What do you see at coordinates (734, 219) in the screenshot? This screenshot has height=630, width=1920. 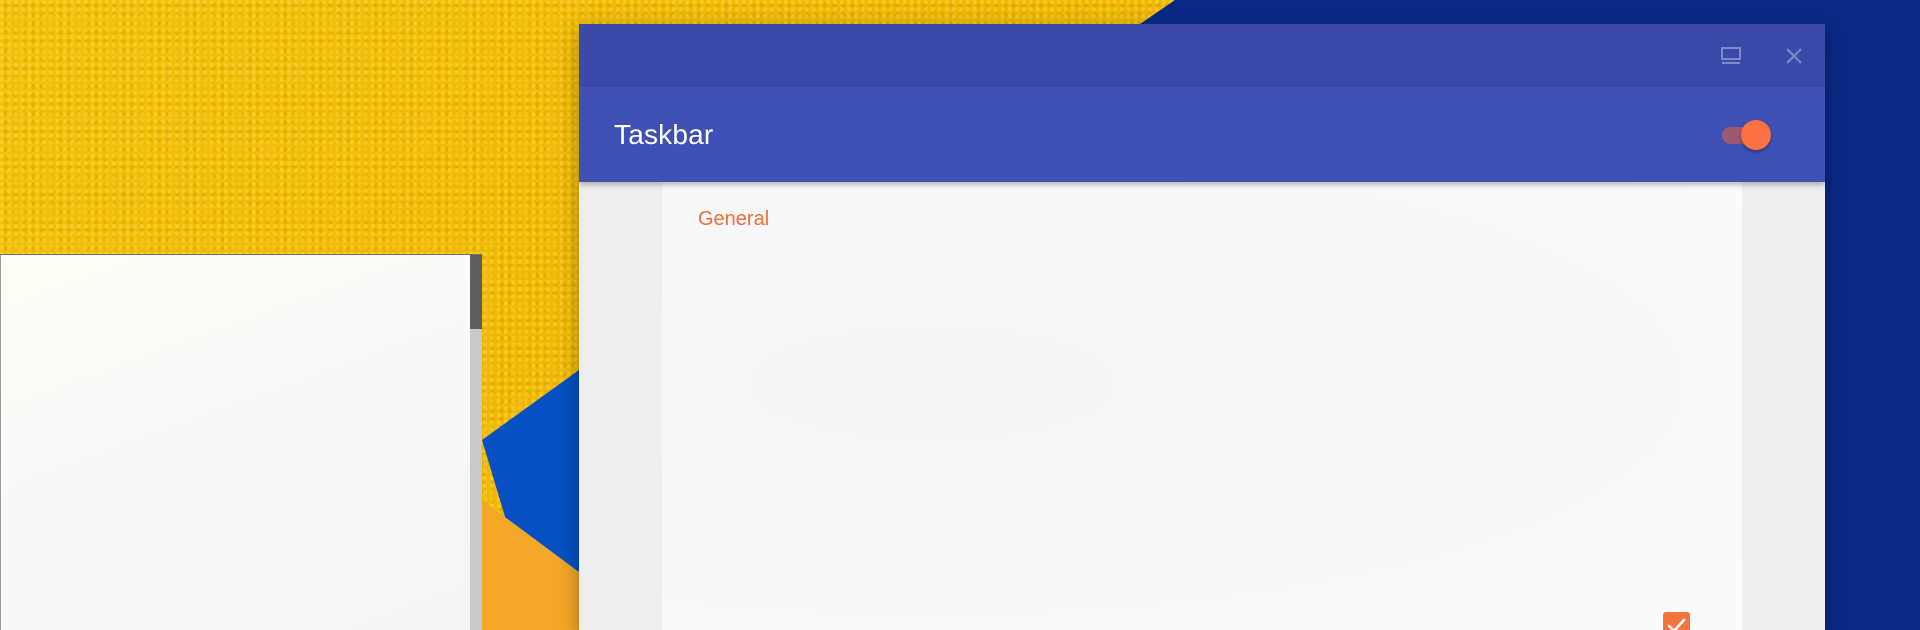 I see `section-header-general: General` at bounding box center [734, 219].